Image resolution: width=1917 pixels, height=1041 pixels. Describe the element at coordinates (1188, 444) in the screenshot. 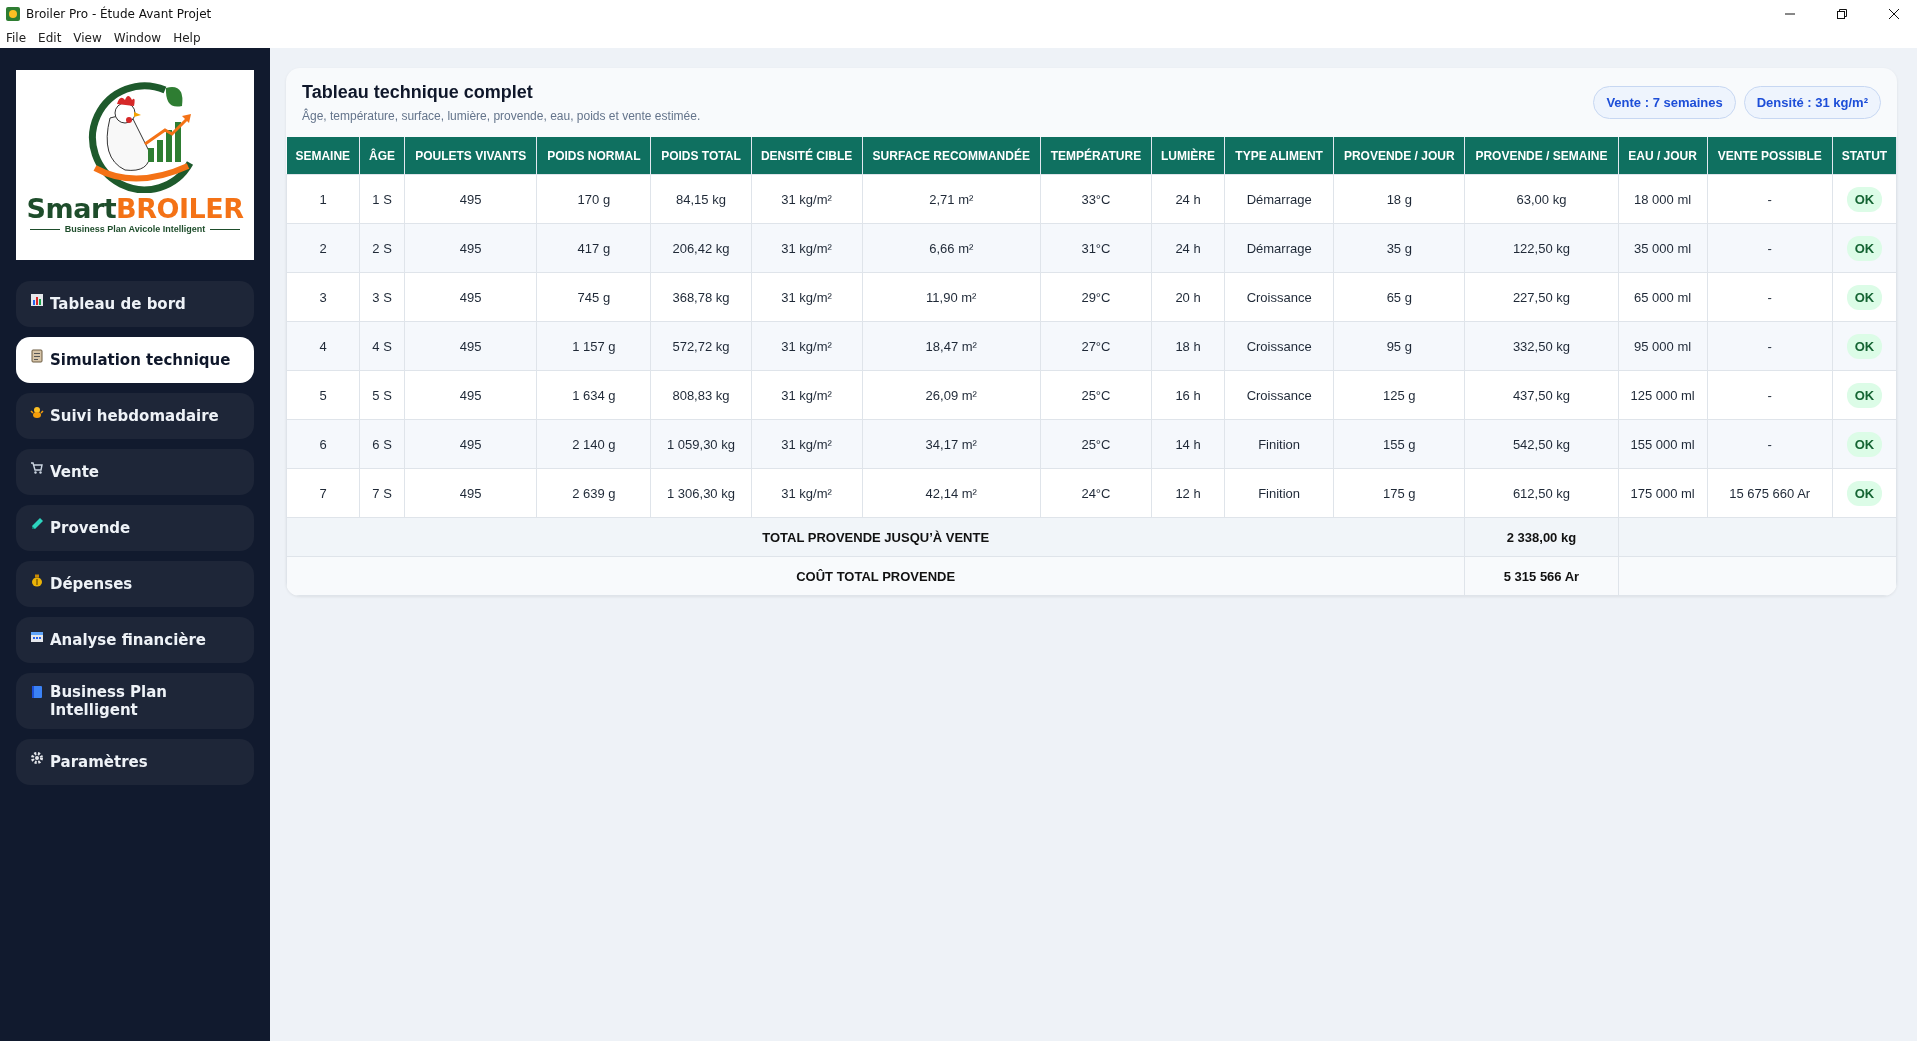

I see `table-cell: 14 h` at that location.